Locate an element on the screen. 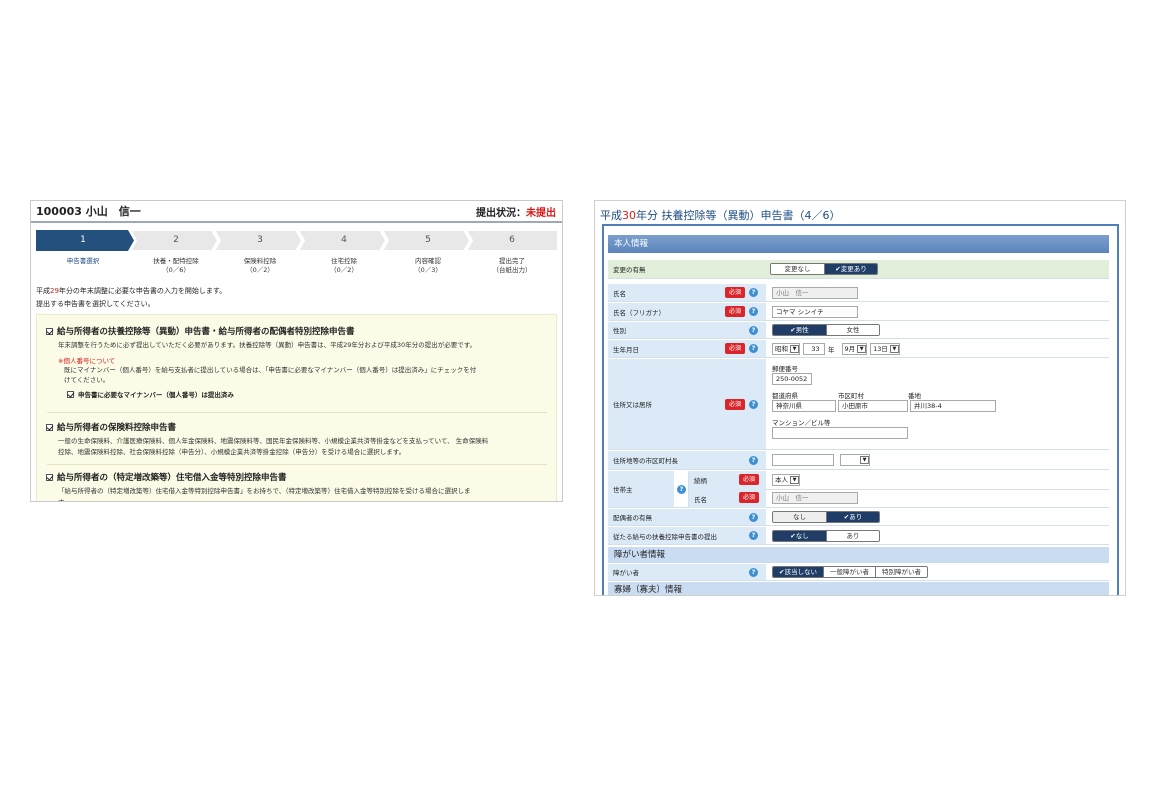  name-input: 小山 信一 is located at coordinates (815, 292).